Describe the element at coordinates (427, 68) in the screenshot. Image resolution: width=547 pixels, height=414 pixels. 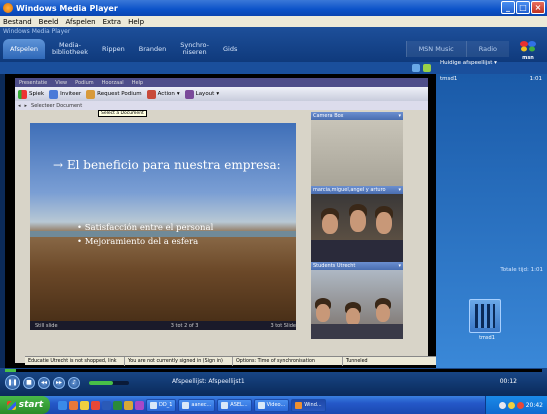
I see `shuffle-icon` at that location.